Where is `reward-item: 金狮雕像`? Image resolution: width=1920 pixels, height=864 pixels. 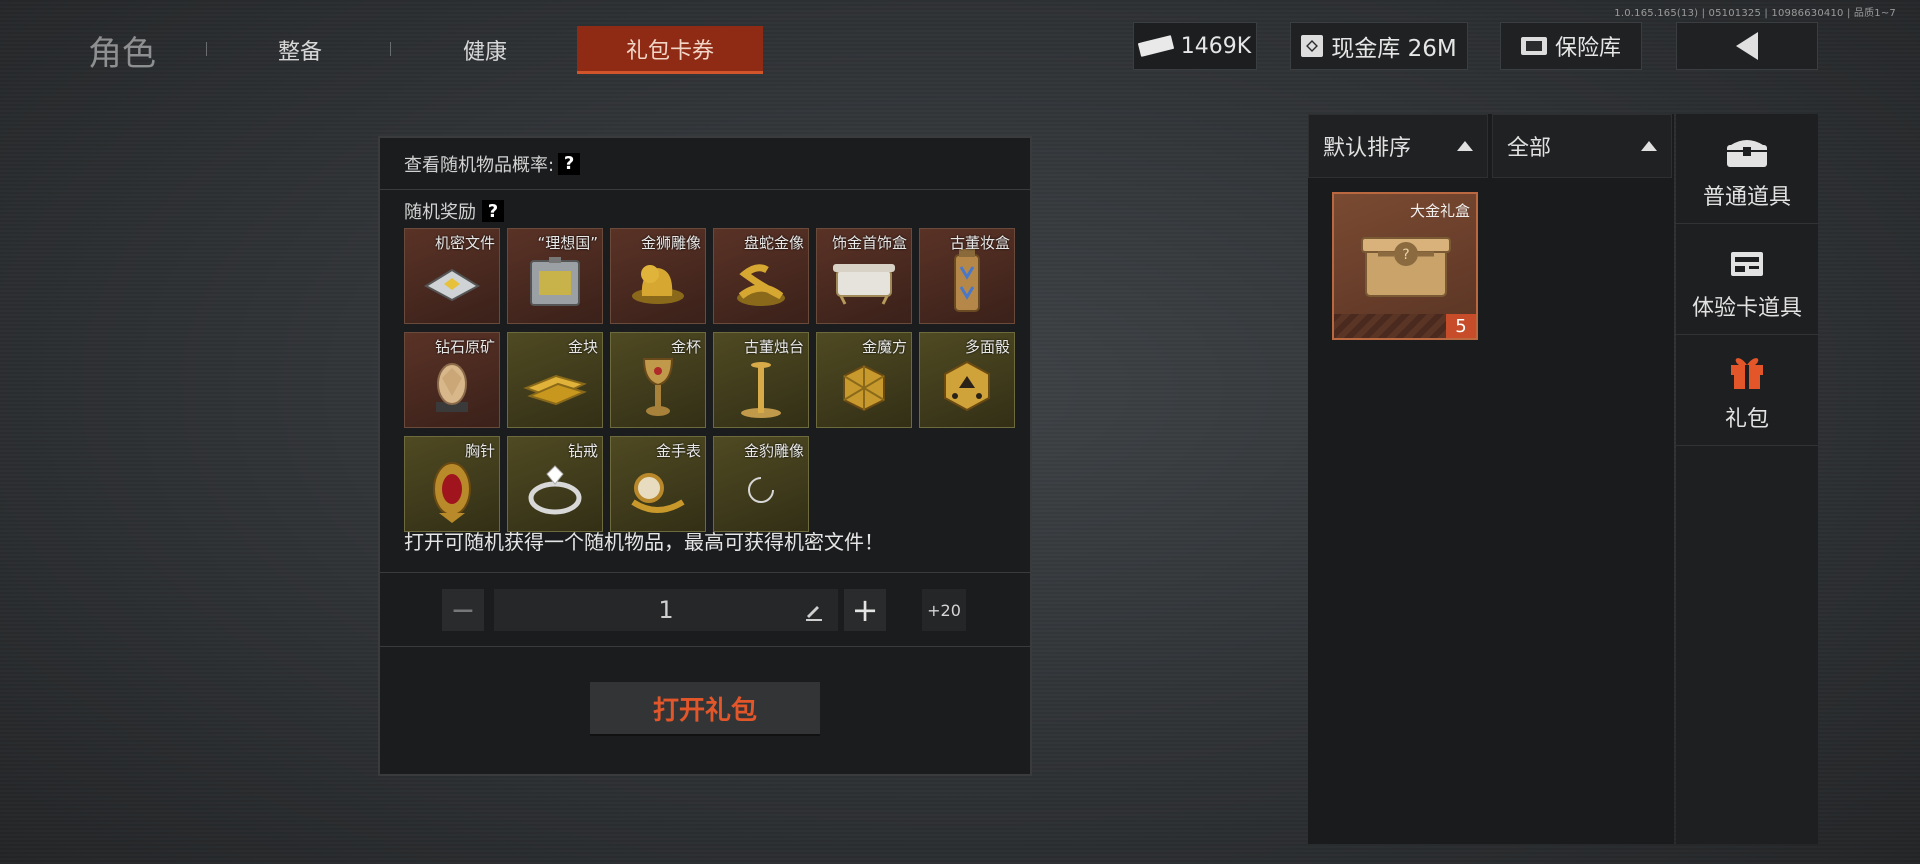 reward-item: 金狮雕像 is located at coordinates (658, 276).